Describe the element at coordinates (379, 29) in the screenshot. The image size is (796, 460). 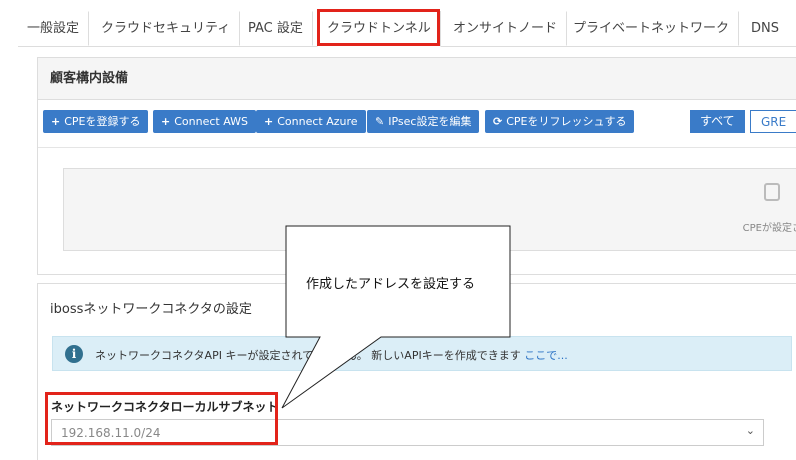
I see `tab-cloud-tunnel: クラウドトンネル` at that location.